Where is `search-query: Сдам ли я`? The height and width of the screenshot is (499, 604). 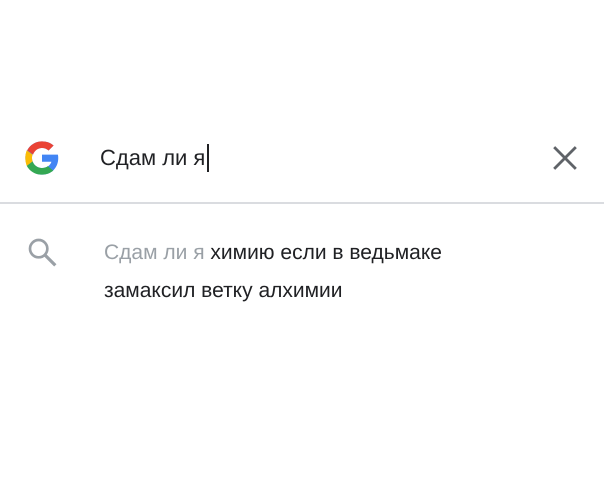
search-query: Сдам ли я is located at coordinates (153, 158).